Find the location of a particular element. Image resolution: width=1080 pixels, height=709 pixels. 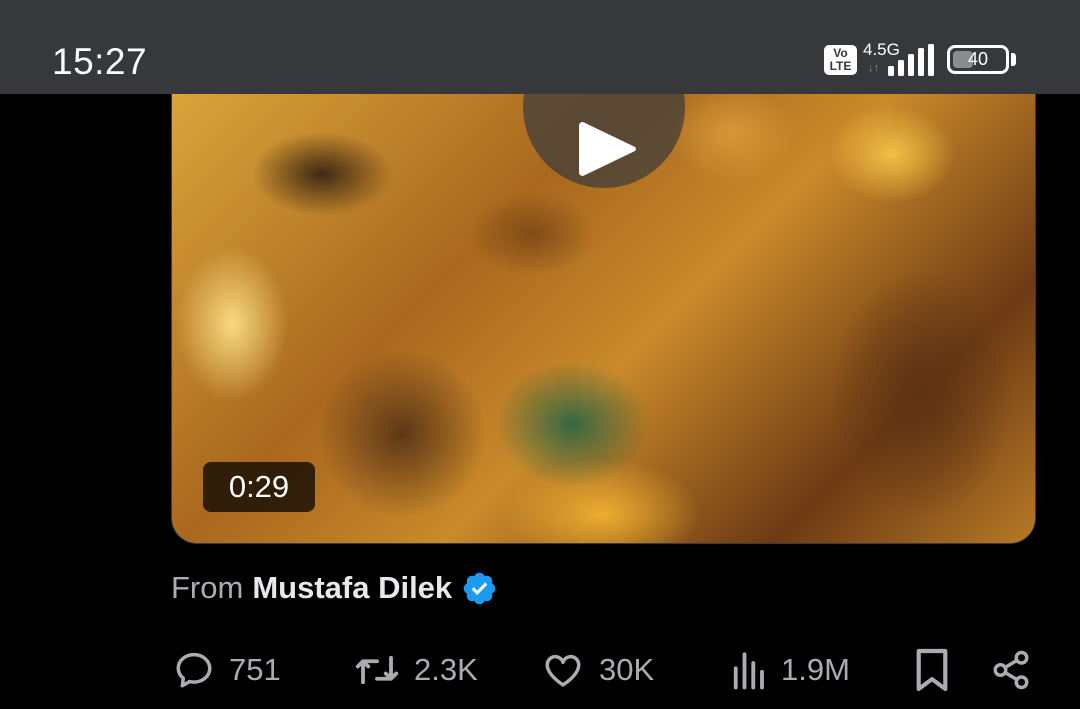

volte-bottom-label: LTE is located at coordinates (840, 66).